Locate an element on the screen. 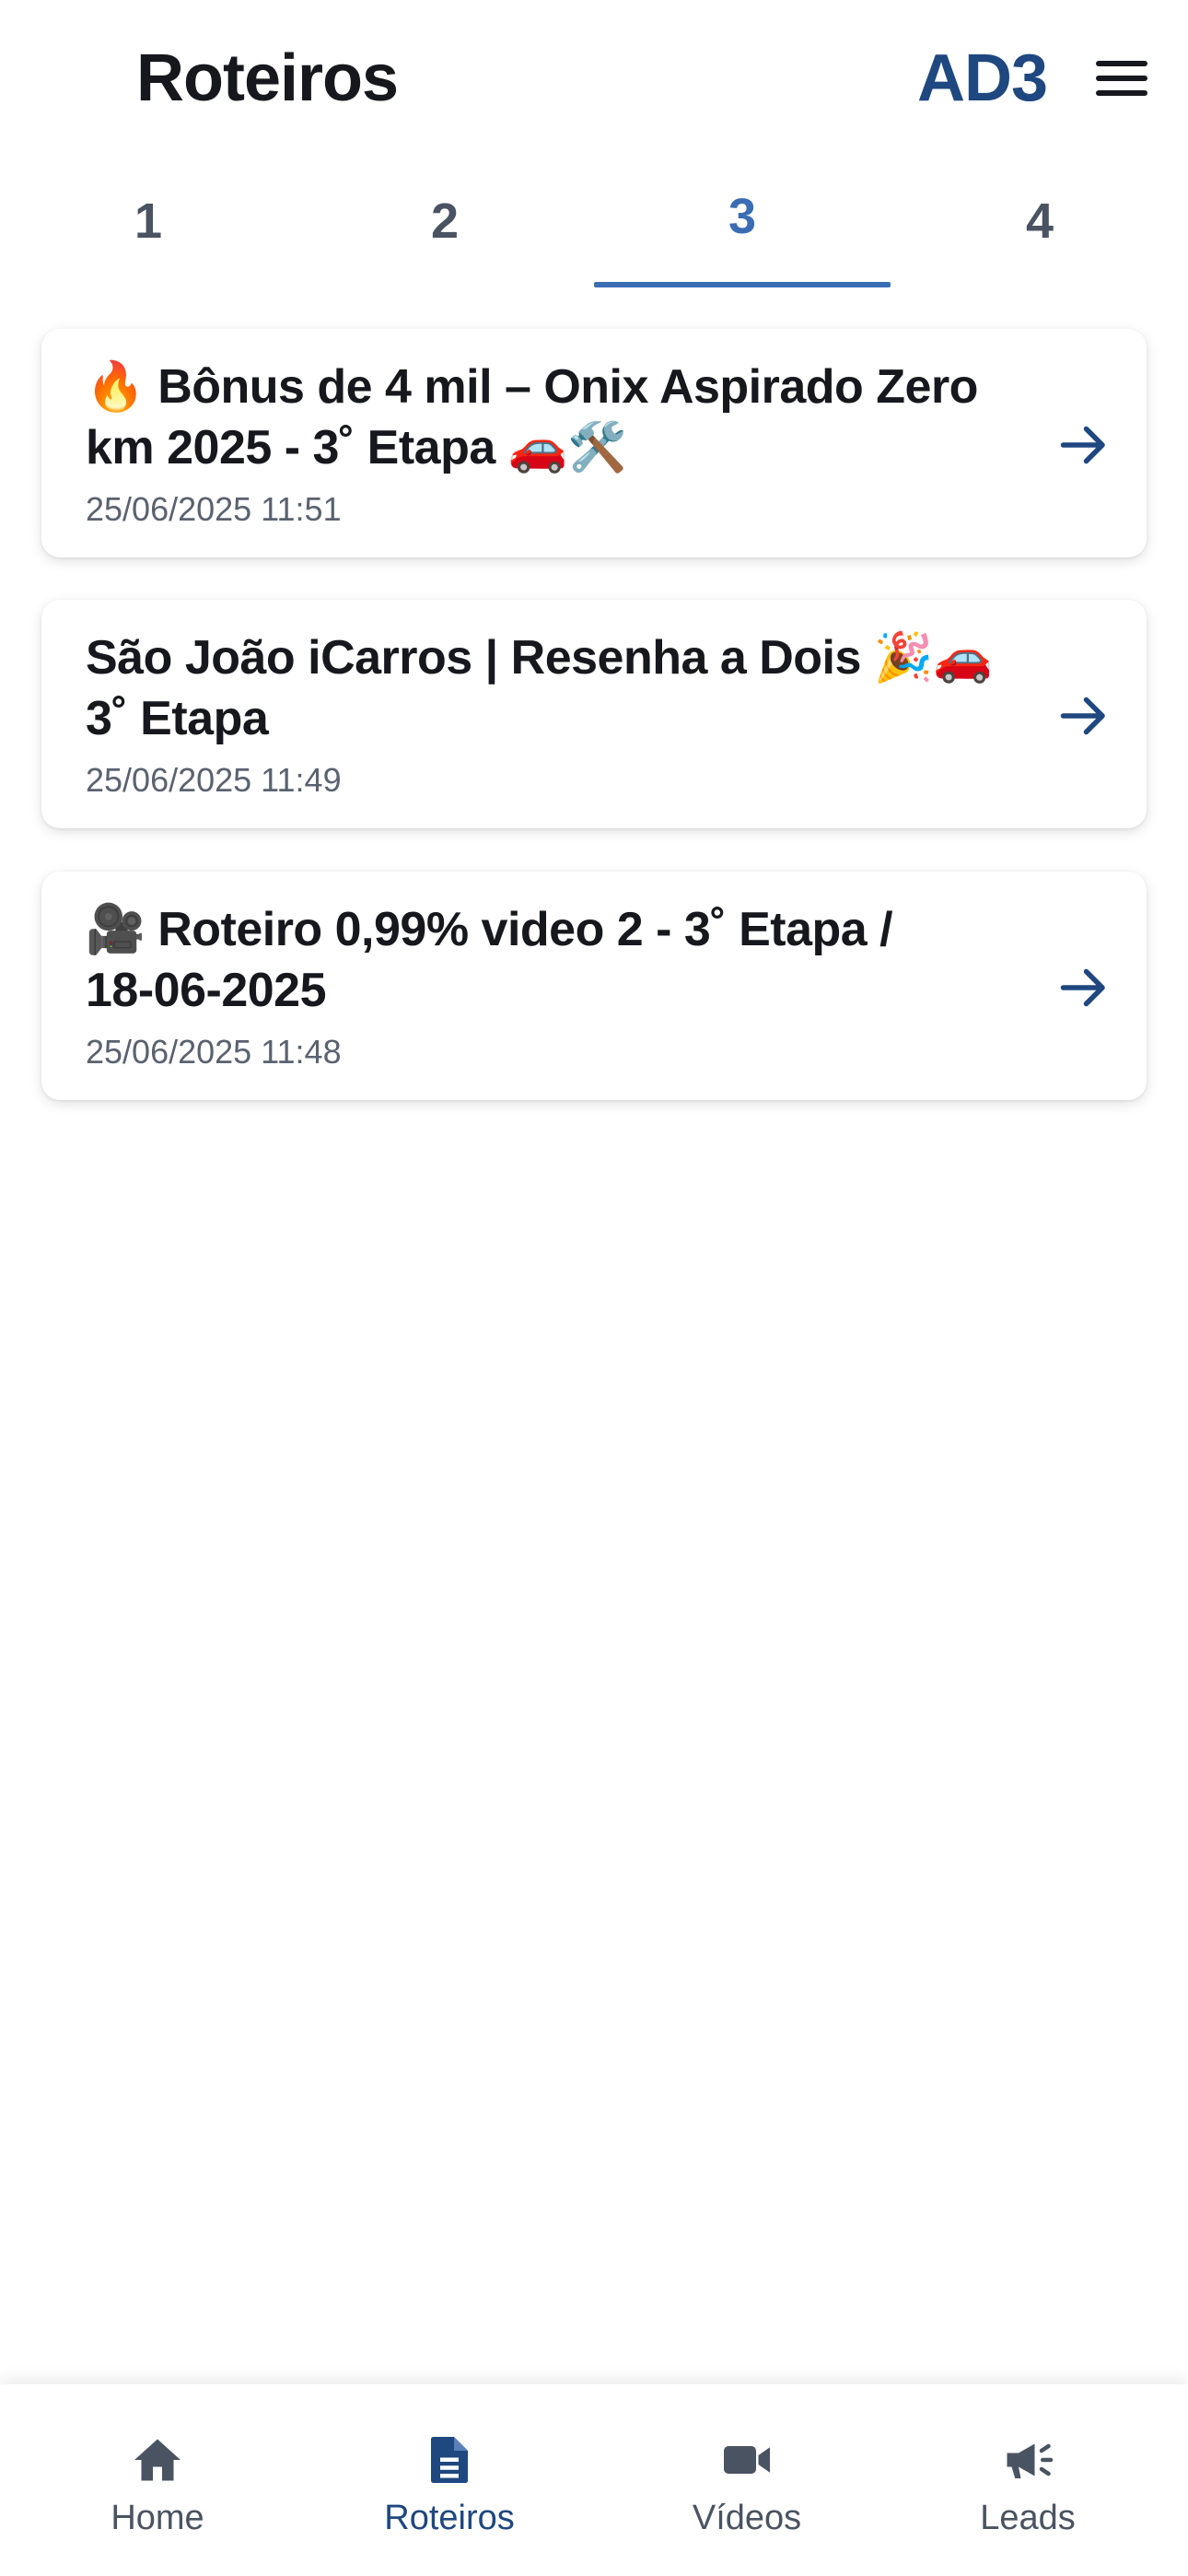 The image size is (1188, 2576). active-tab-indicator is located at coordinates (742, 284).